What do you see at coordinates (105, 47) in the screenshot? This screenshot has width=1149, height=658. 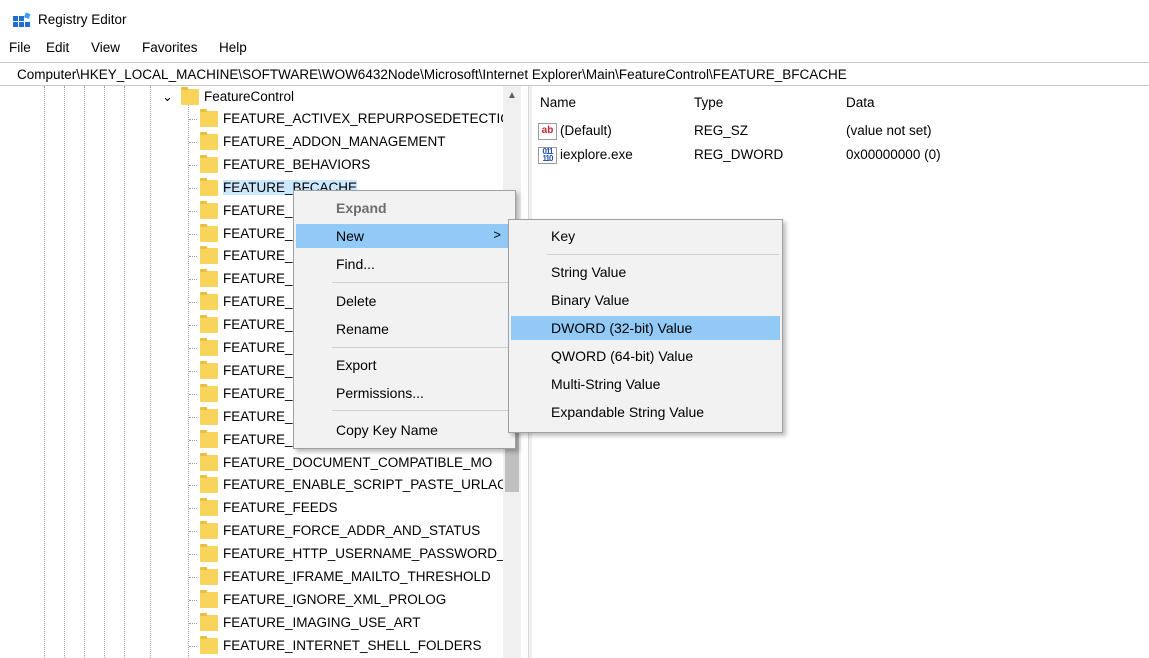 I see `menu-view: View` at bounding box center [105, 47].